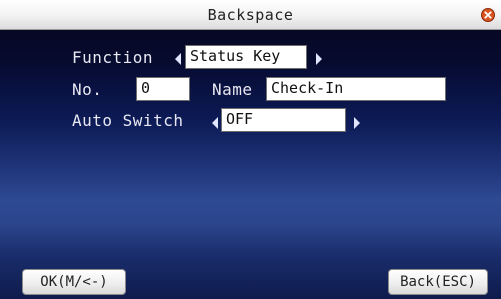  What do you see at coordinates (163, 89) in the screenshot?
I see `no-field: 0` at bounding box center [163, 89].